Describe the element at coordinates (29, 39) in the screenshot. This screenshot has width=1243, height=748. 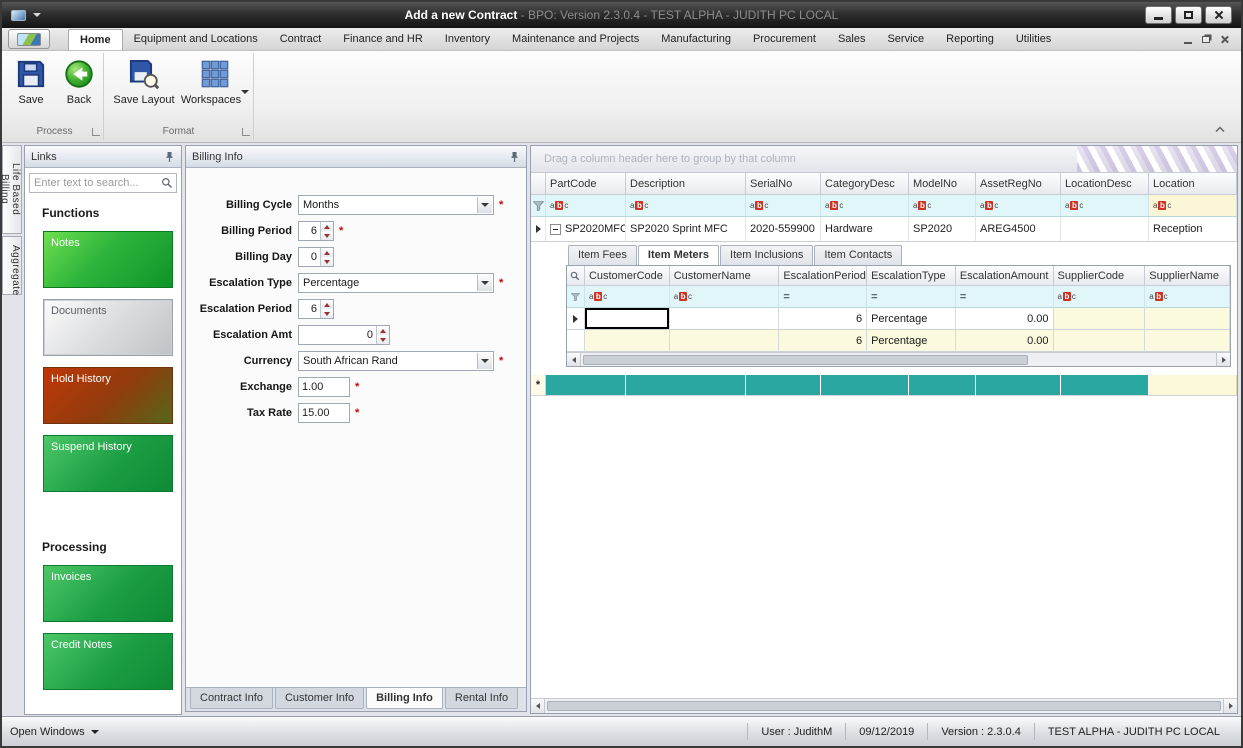
I see `application-menu-button` at that location.